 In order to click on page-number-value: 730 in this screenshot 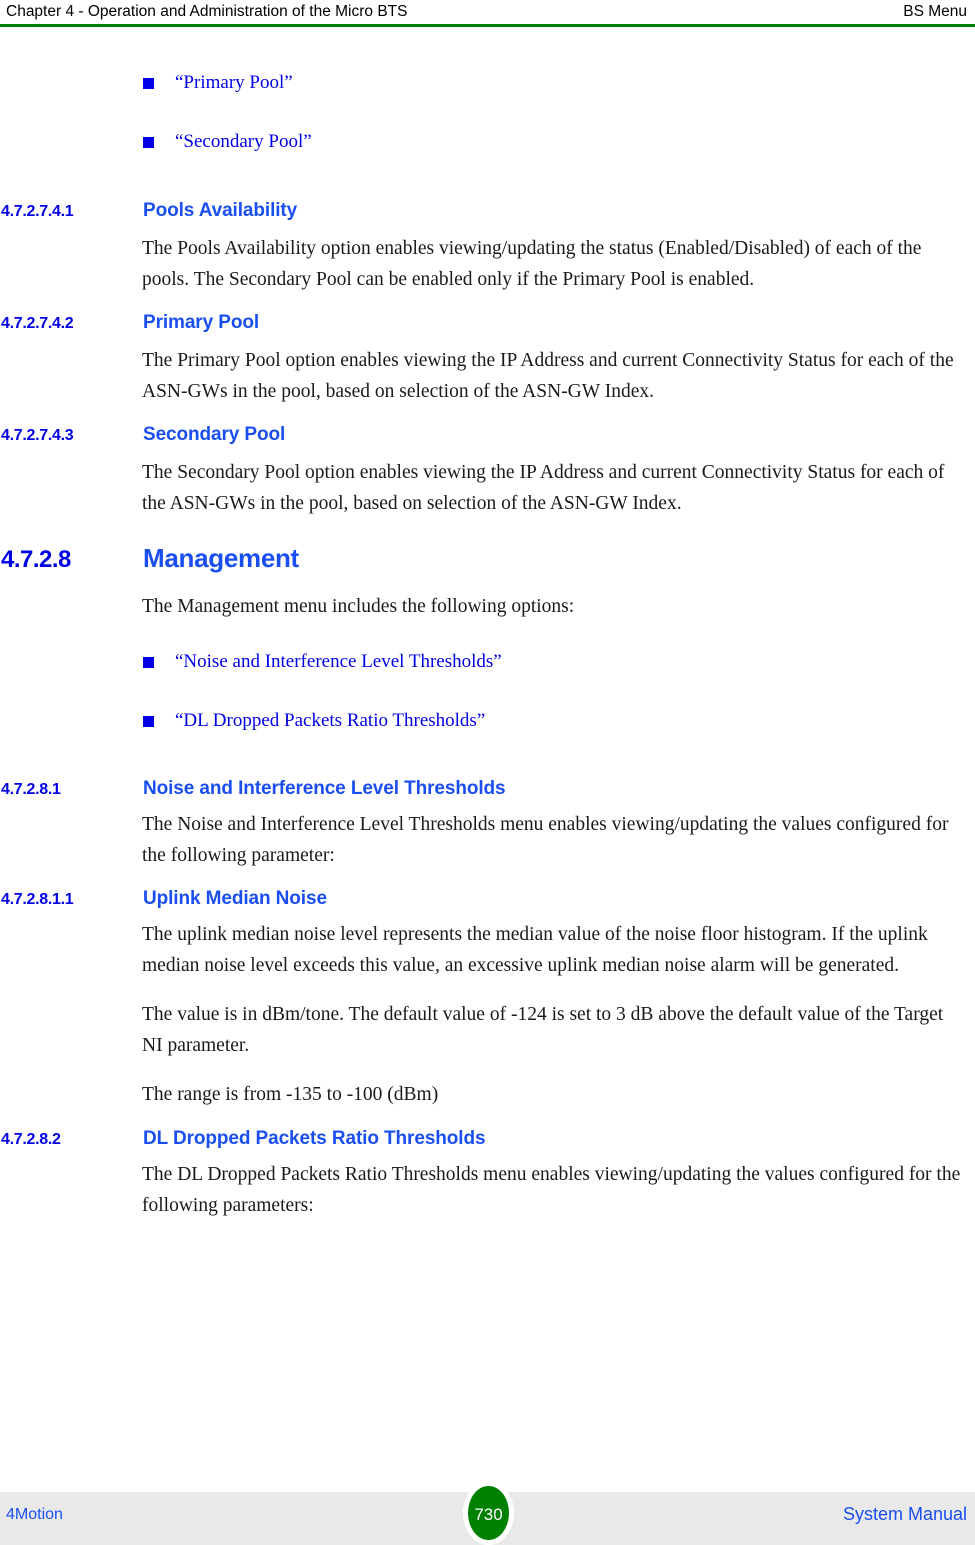, I will do `click(488, 1514)`.